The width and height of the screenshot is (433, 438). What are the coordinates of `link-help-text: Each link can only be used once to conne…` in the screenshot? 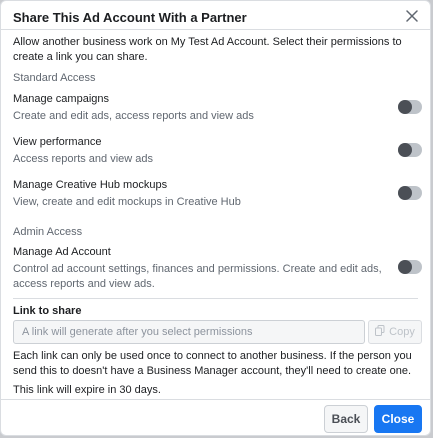 It's located at (212, 363).